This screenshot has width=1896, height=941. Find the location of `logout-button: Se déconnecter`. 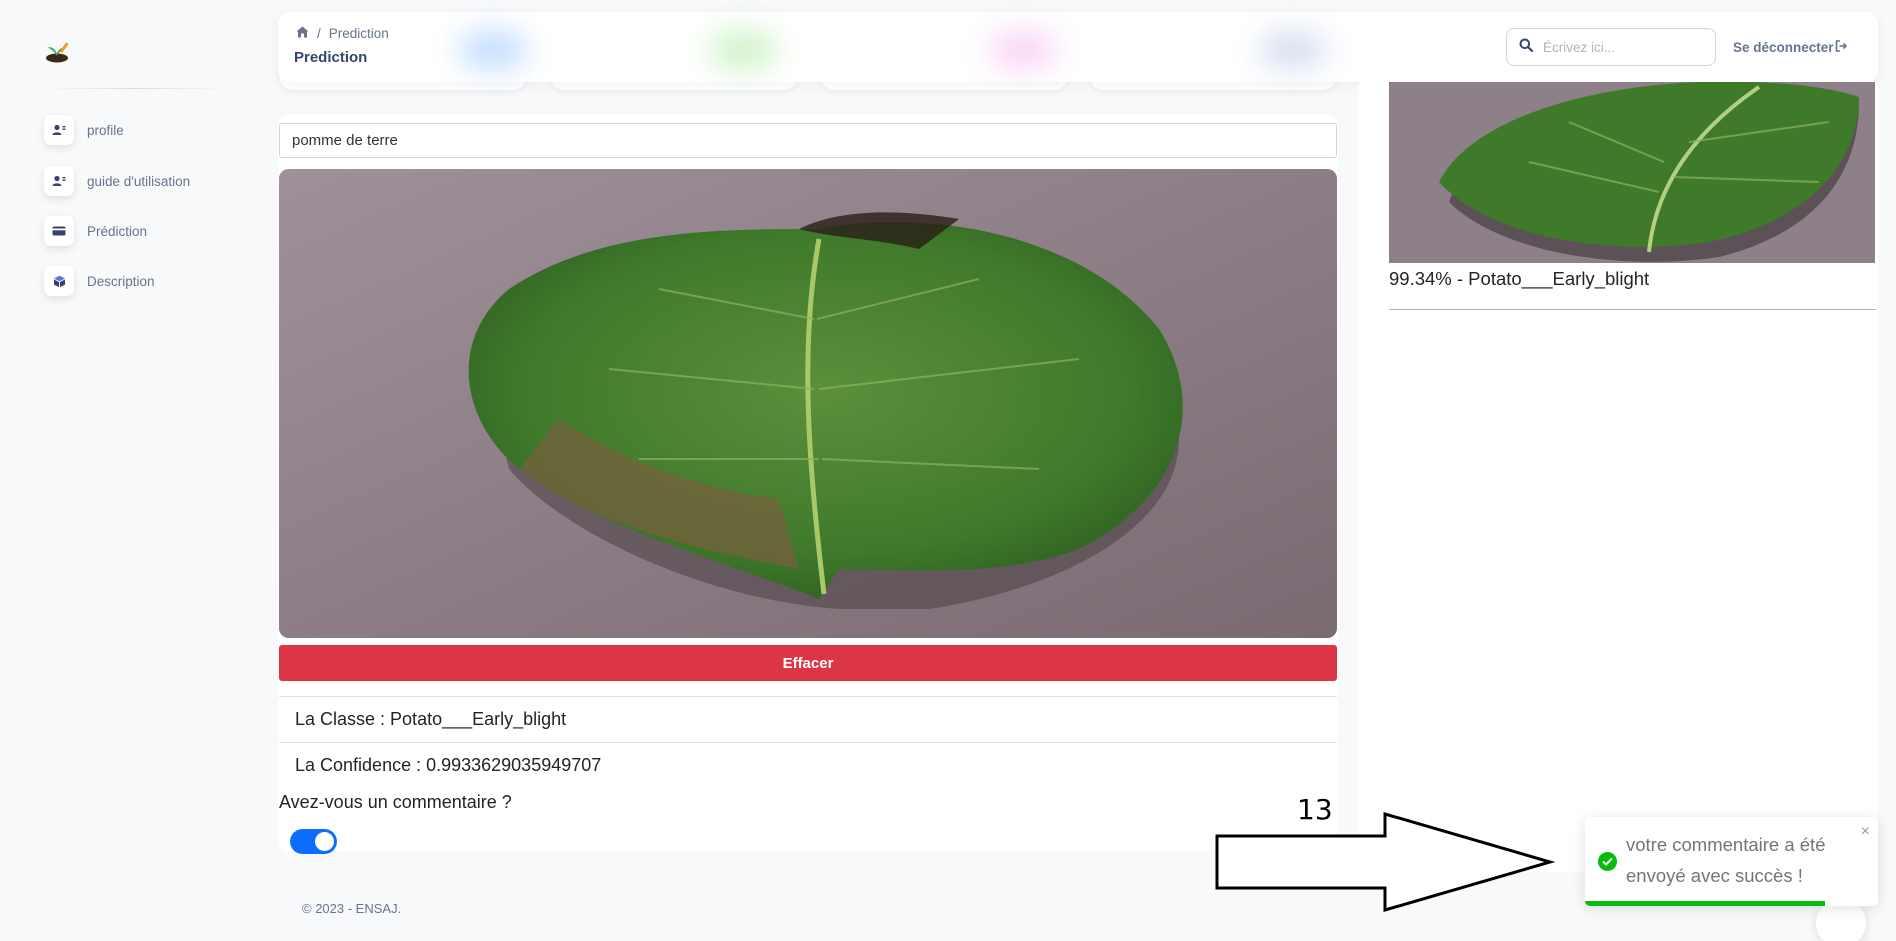

logout-button: Se déconnecter is located at coordinates (1790, 47).